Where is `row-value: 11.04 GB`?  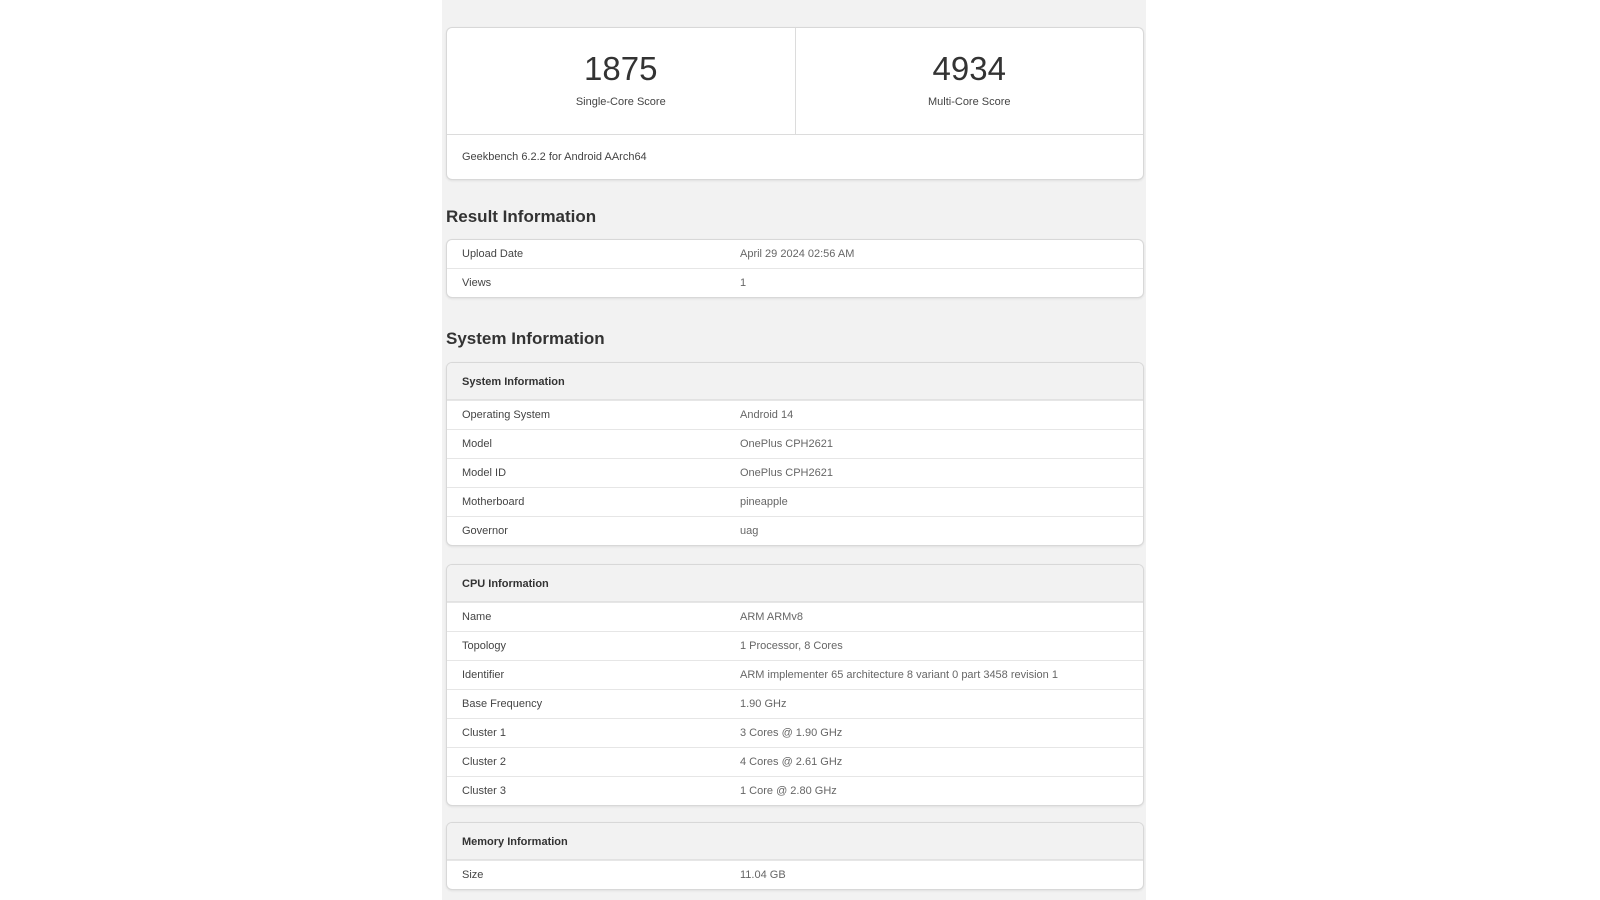 row-value: 11.04 GB is located at coordinates (763, 875).